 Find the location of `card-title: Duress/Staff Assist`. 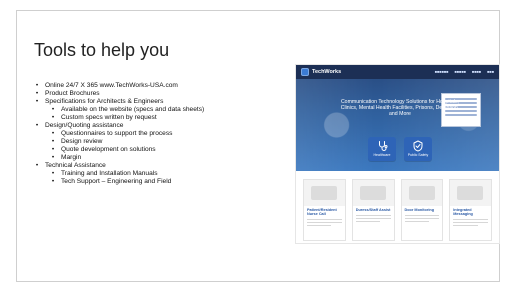

card-title: Duress/Staff Assist is located at coordinates (373, 210).